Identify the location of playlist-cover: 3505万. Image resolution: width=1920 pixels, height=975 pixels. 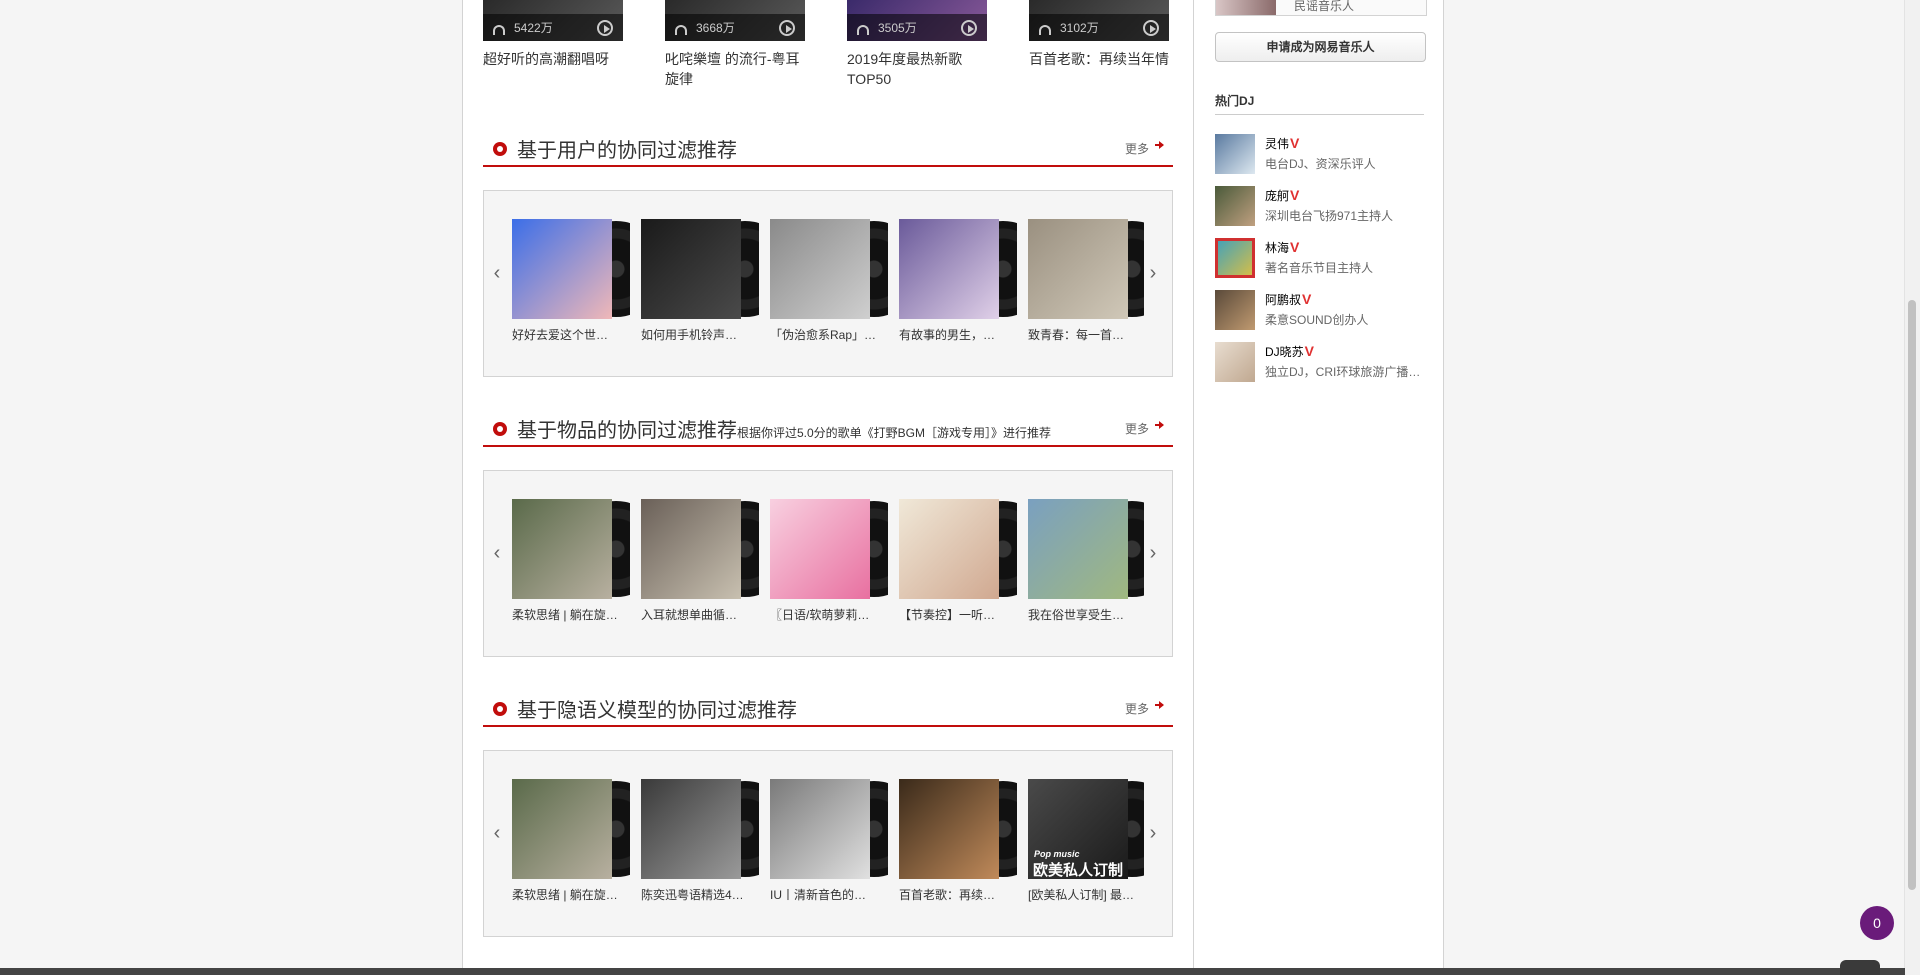
(917, 20).